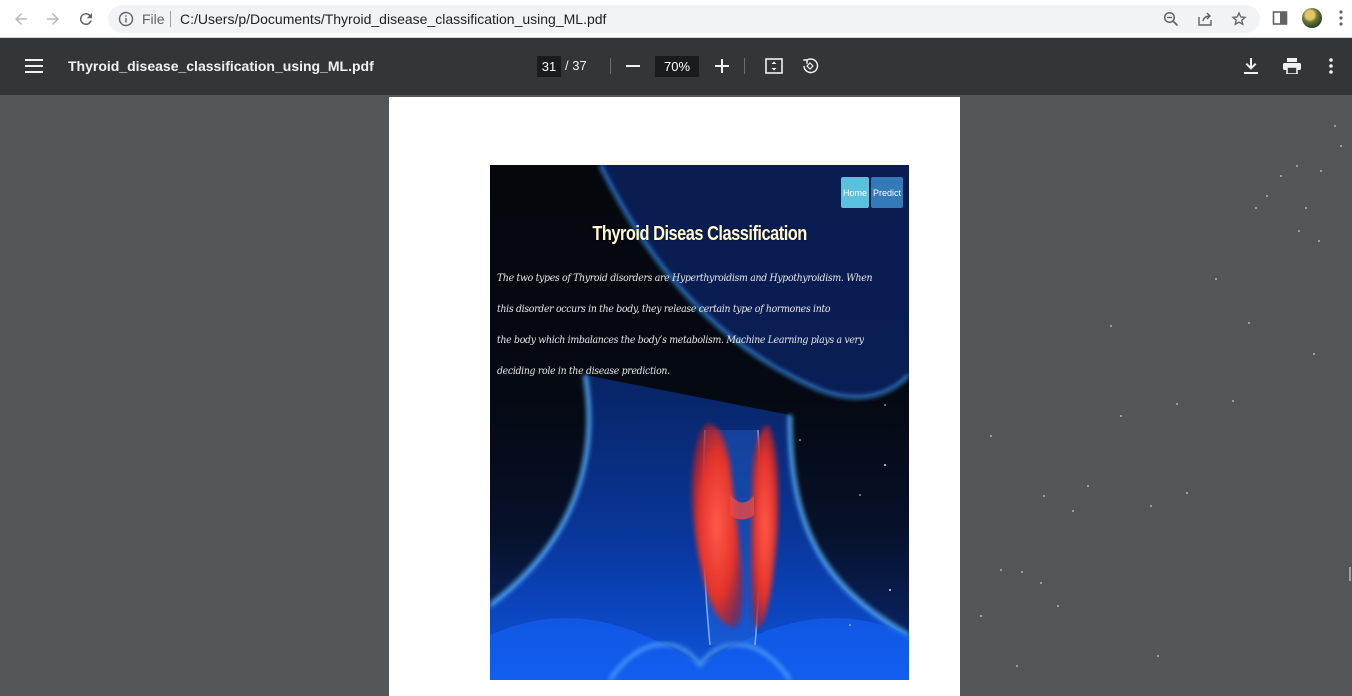 This screenshot has width=1352, height=696. Describe the element at coordinates (21, 19) in the screenshot. I see `back-icon` at that location.